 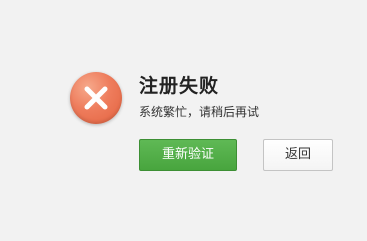 I want to click on retry-verify-button: 重新验证, so click(x=188, y=155).